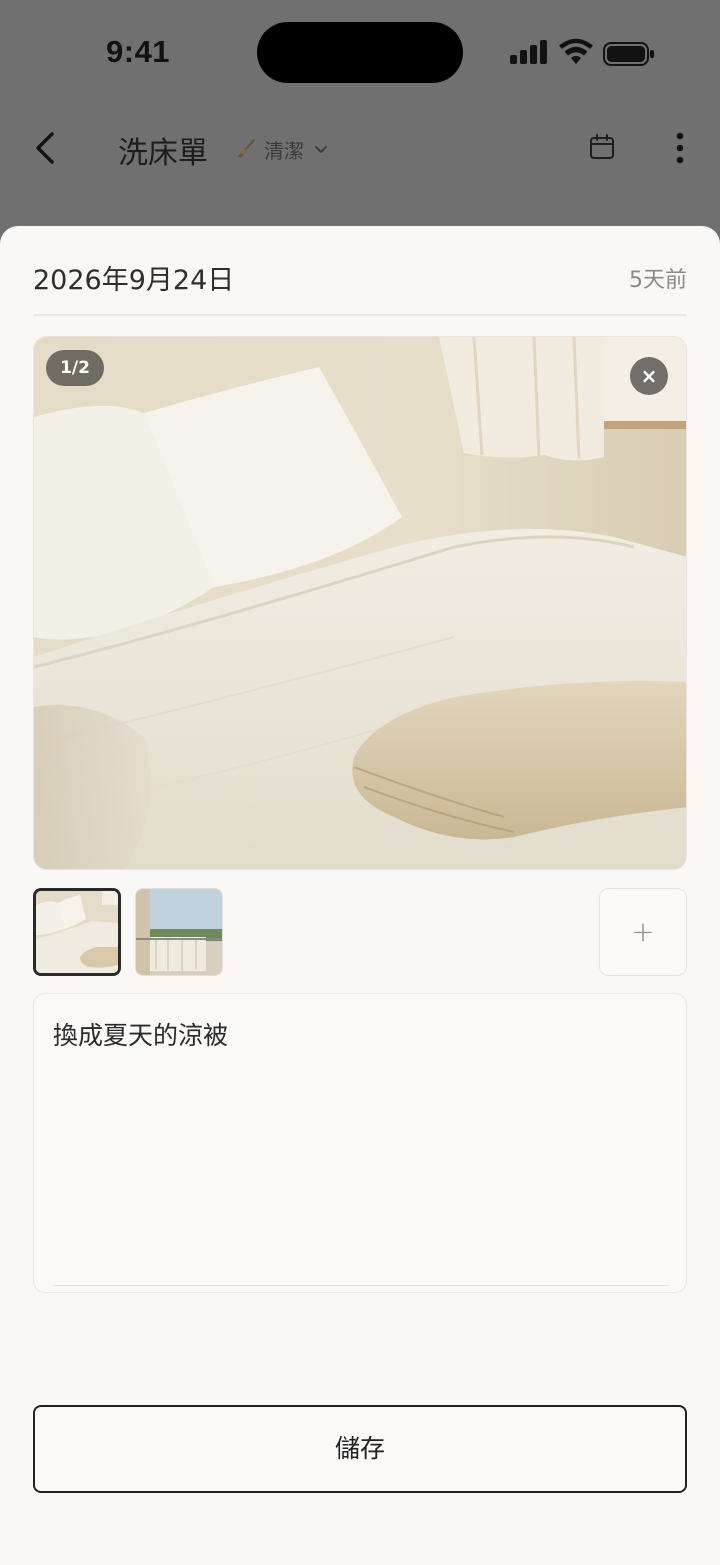  I want to click on entry-date: 2026年9月24日, so click(133, 277).